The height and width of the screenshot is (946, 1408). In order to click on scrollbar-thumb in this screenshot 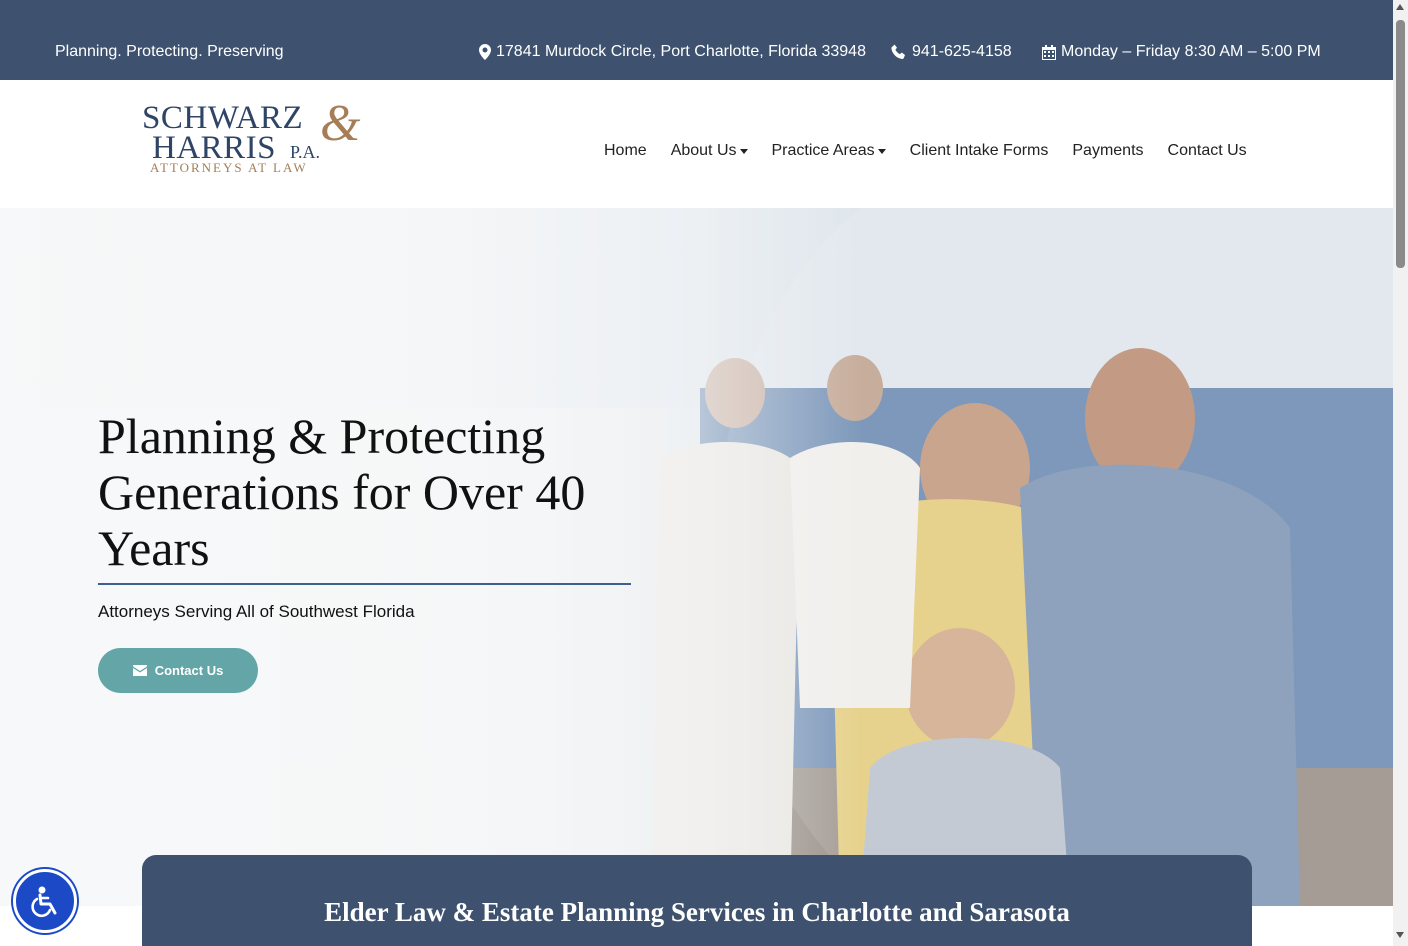, I will do `click(1400, 144)`.